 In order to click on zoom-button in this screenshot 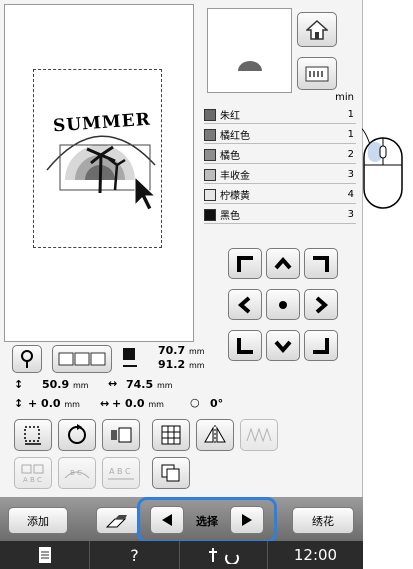, I will do `click(27, 359)`.